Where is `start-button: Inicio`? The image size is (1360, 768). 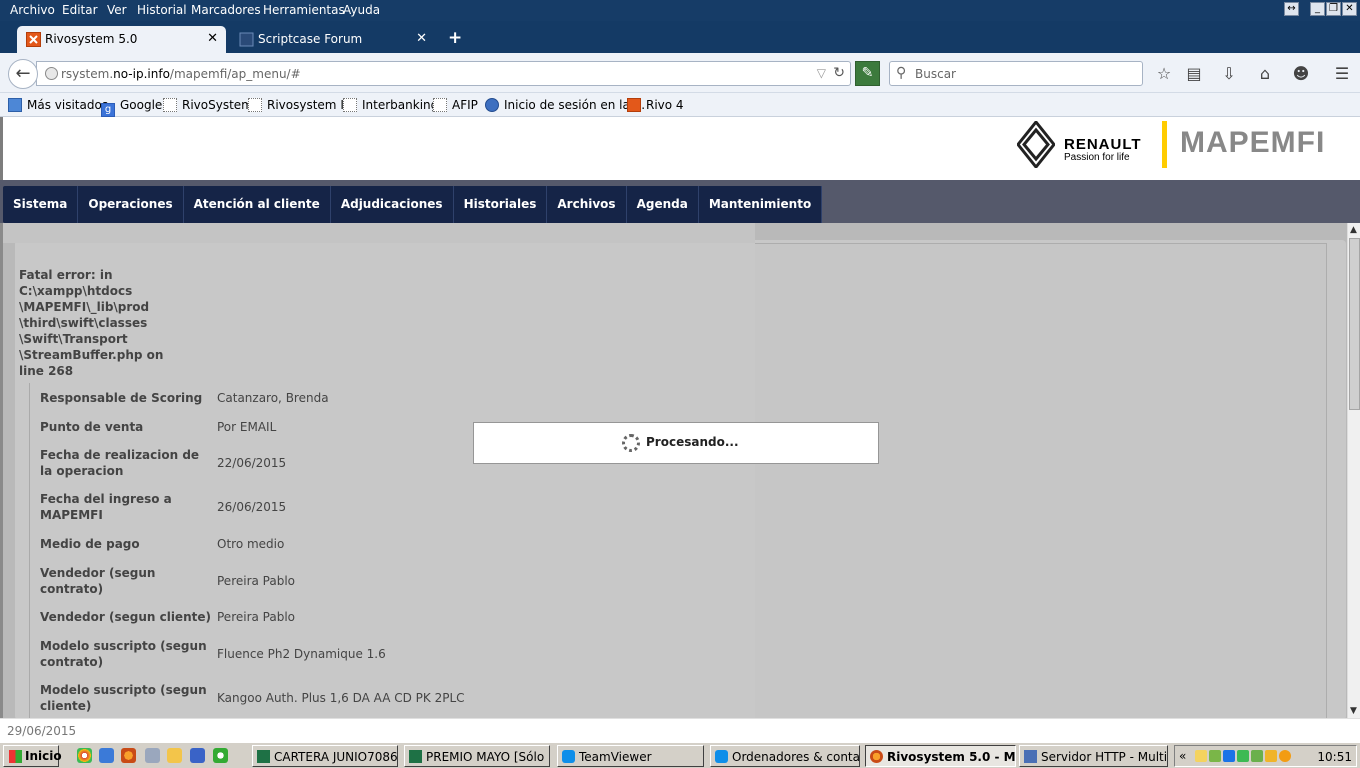
start-button: Inicio is located at coordinates (32, 756).